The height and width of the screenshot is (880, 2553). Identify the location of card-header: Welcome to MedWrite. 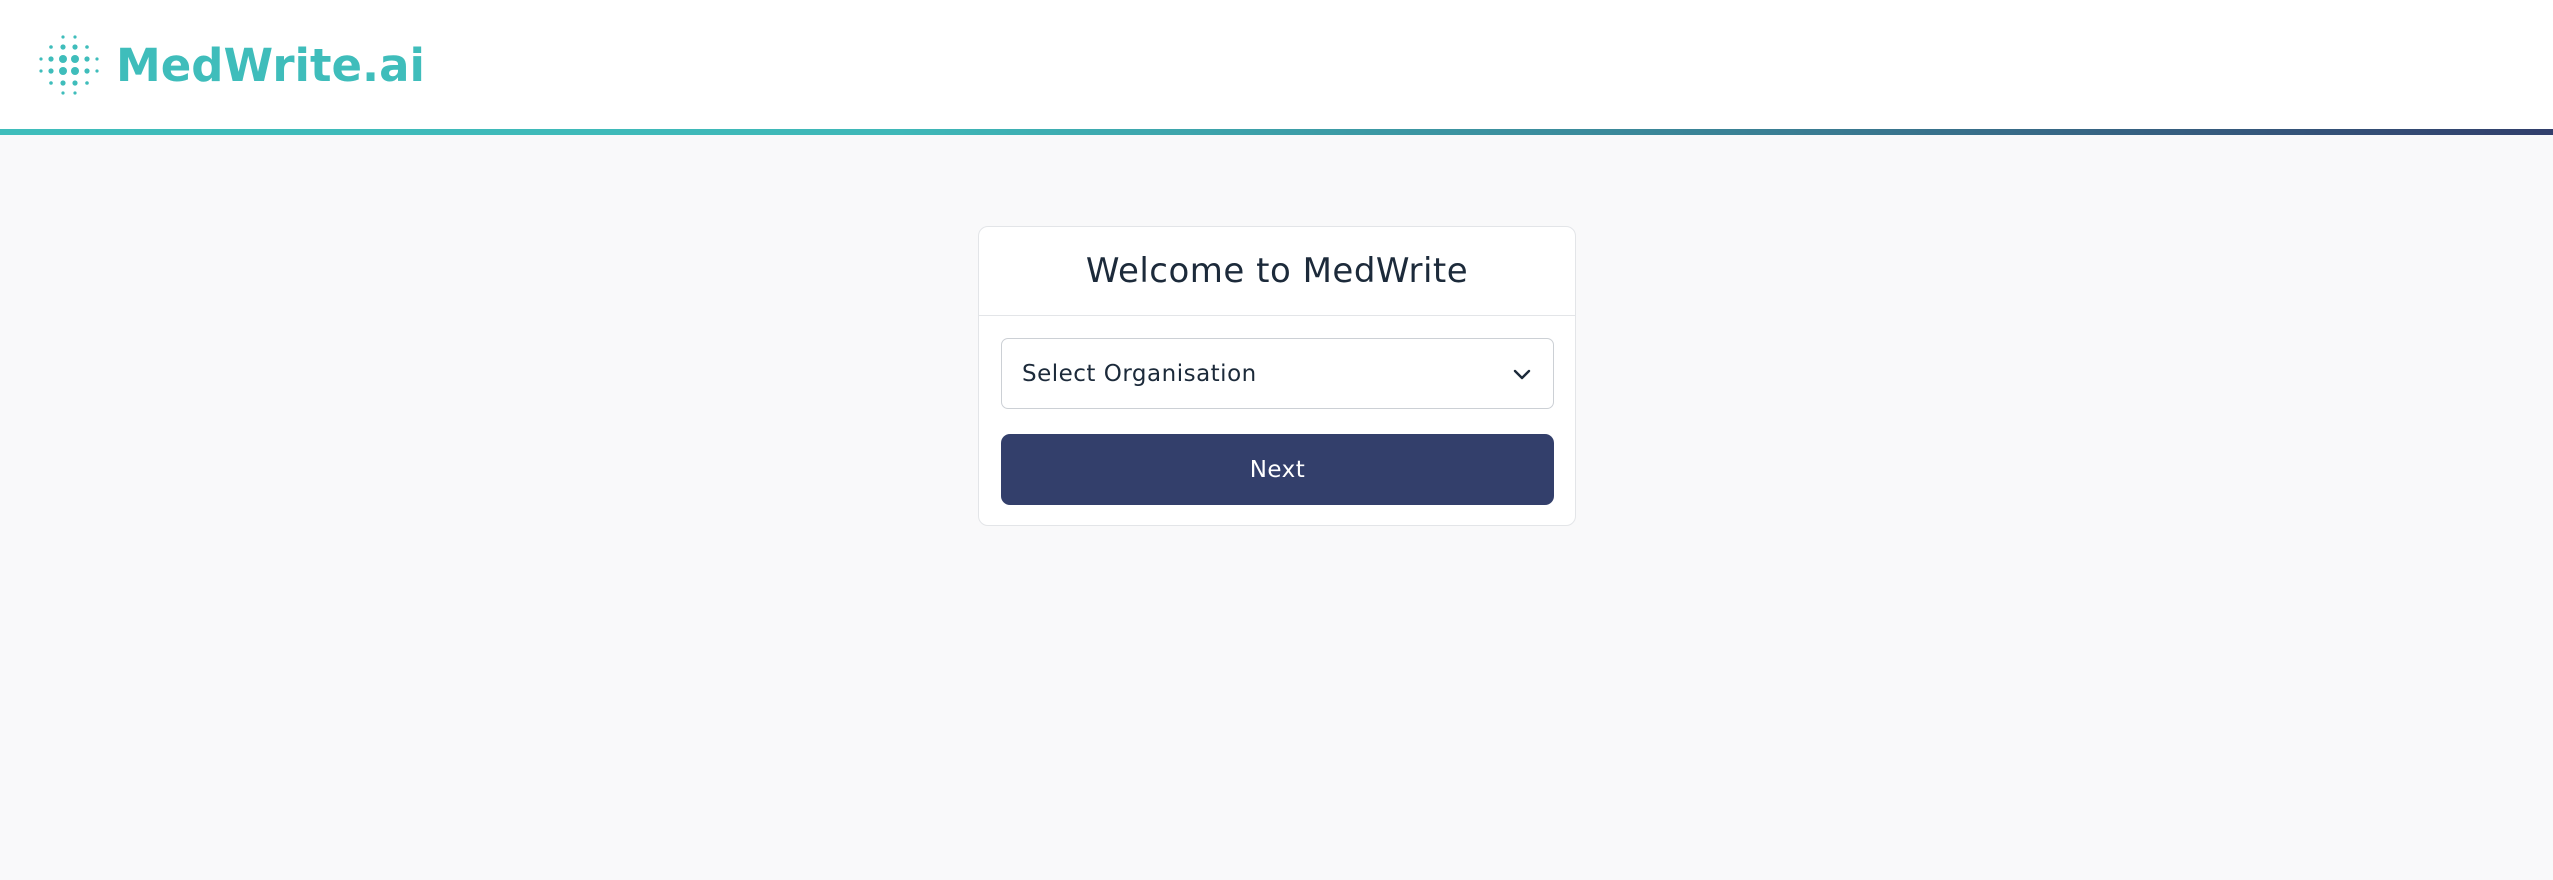
(1277, 271).